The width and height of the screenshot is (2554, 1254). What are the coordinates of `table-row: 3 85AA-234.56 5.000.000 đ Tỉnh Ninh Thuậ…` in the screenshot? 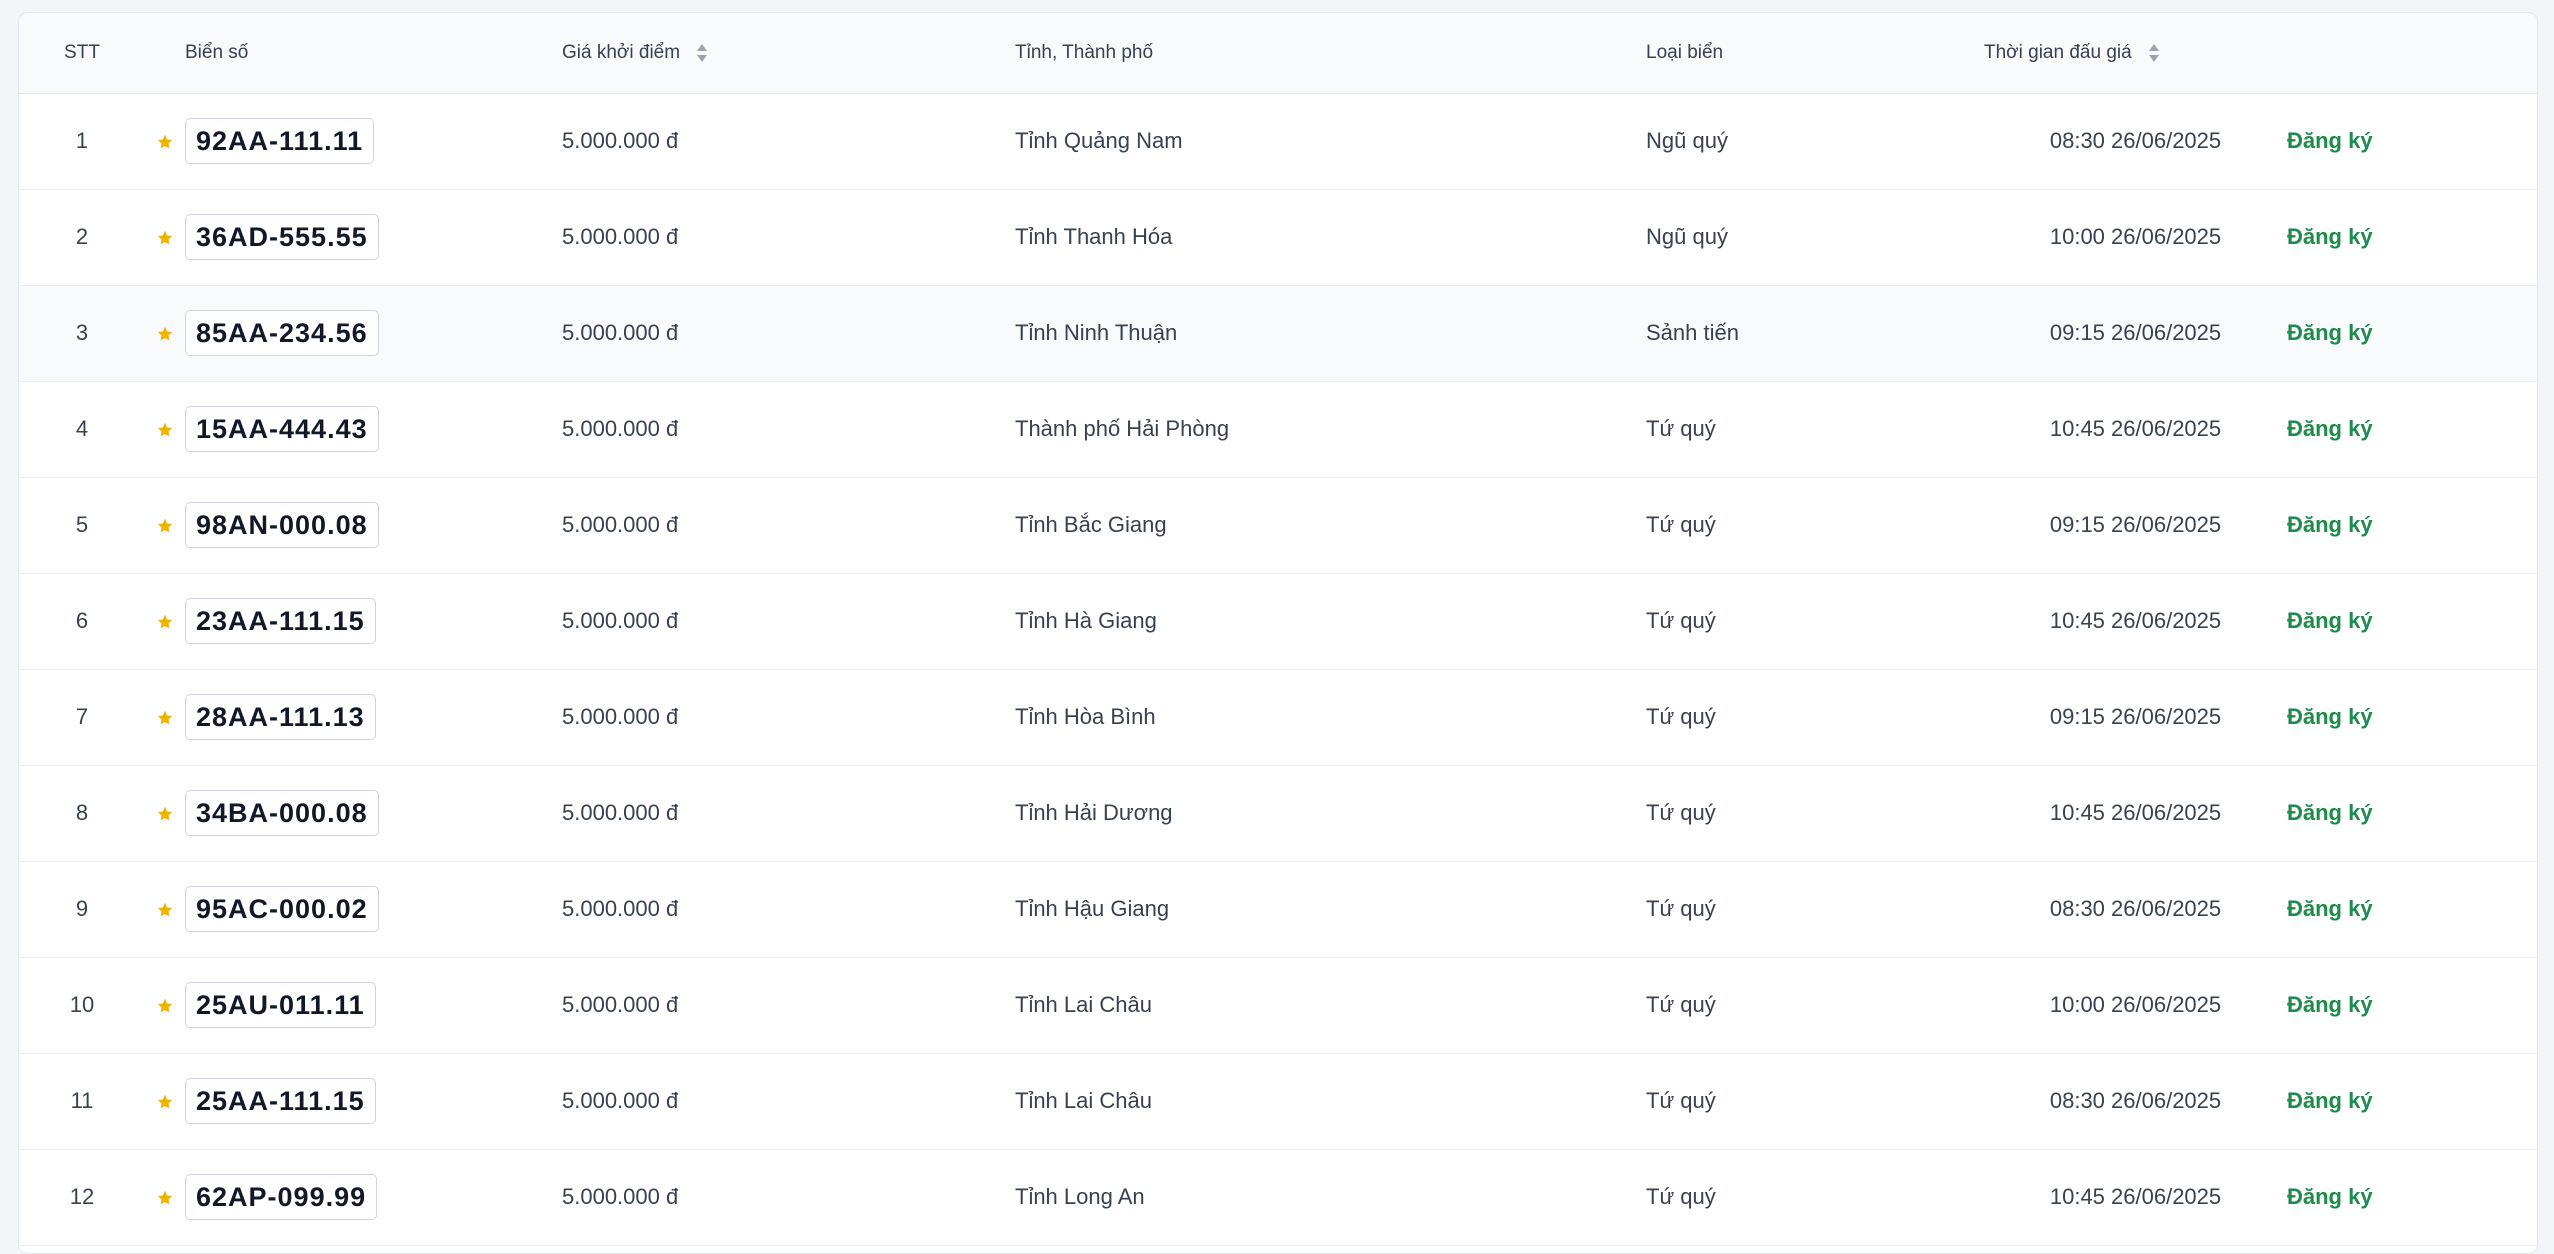 It's located at (1278, 333).